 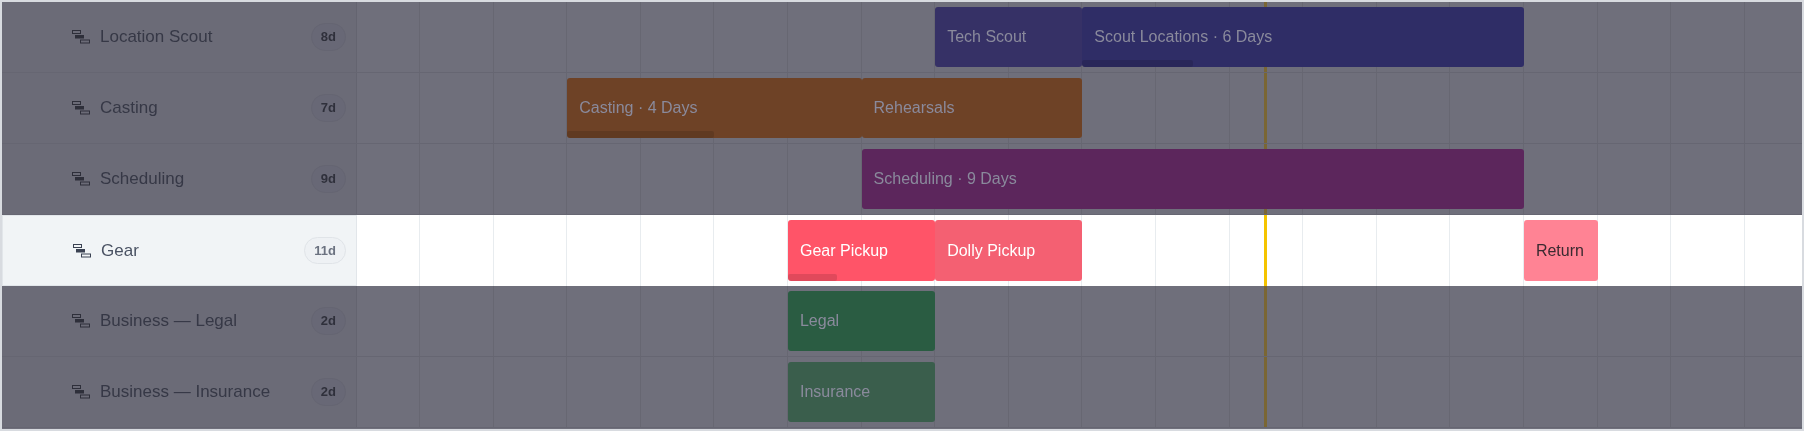 What do you see at coordinates (1560, 250) in the screenshot?
I see `task-bar: Return` at bounding box center [1560, 250].